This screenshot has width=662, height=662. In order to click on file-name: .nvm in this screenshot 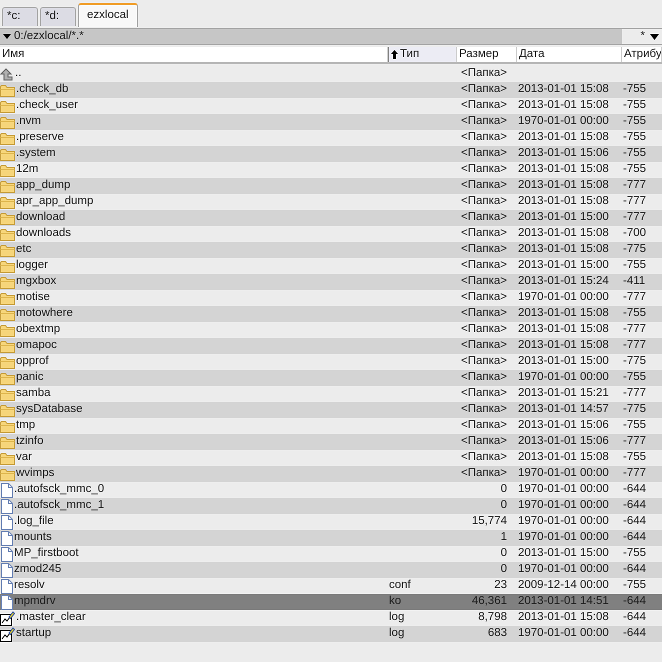, I will do `click(28, 122)`.